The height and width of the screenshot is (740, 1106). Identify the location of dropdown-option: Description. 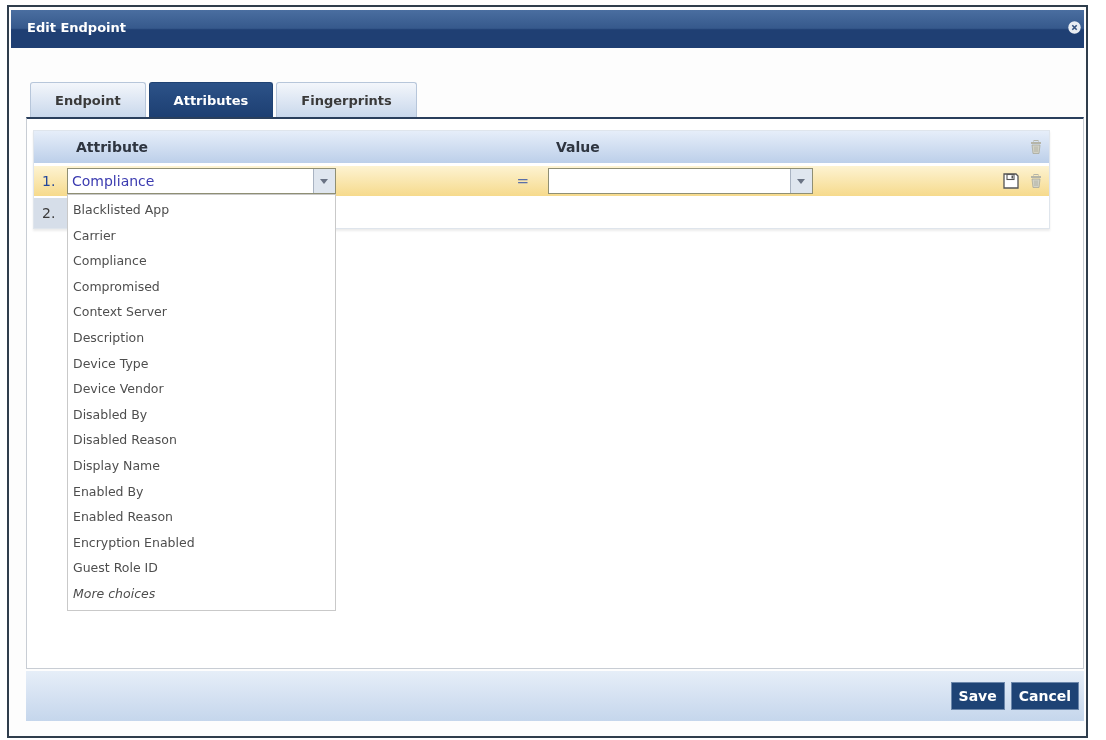
(201, 337).